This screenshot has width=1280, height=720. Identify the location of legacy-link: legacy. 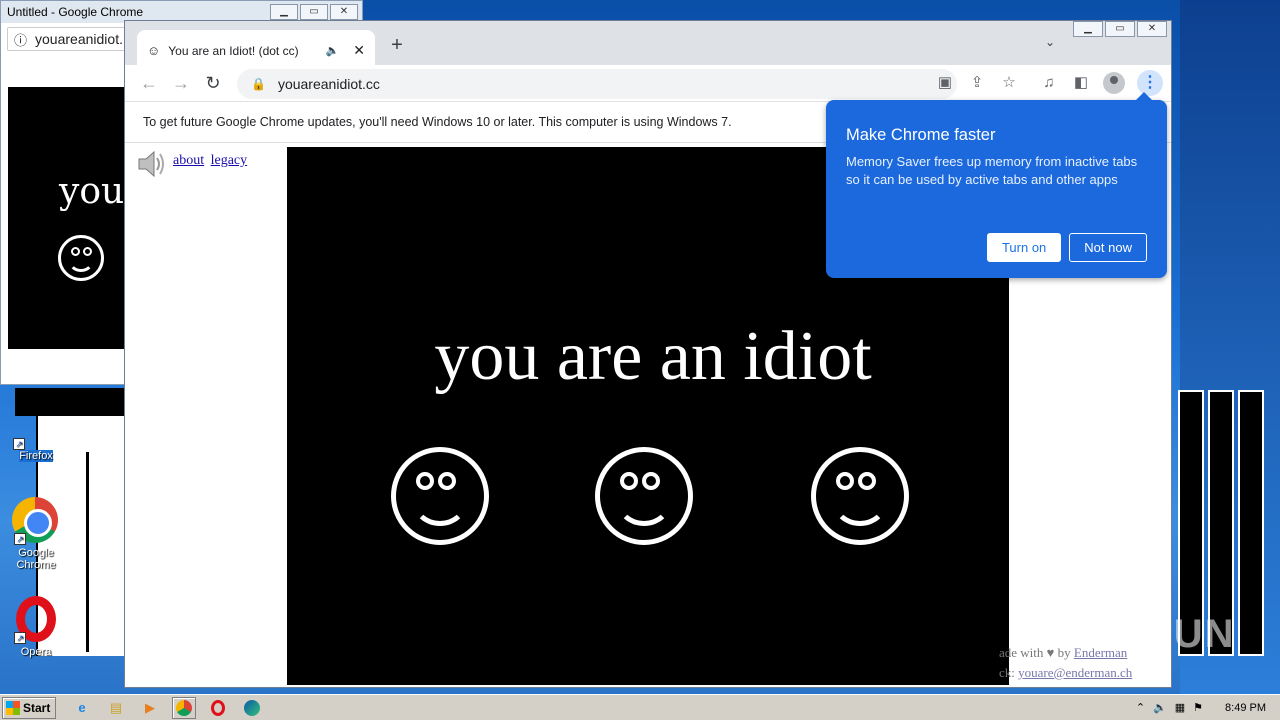
(229, 160).